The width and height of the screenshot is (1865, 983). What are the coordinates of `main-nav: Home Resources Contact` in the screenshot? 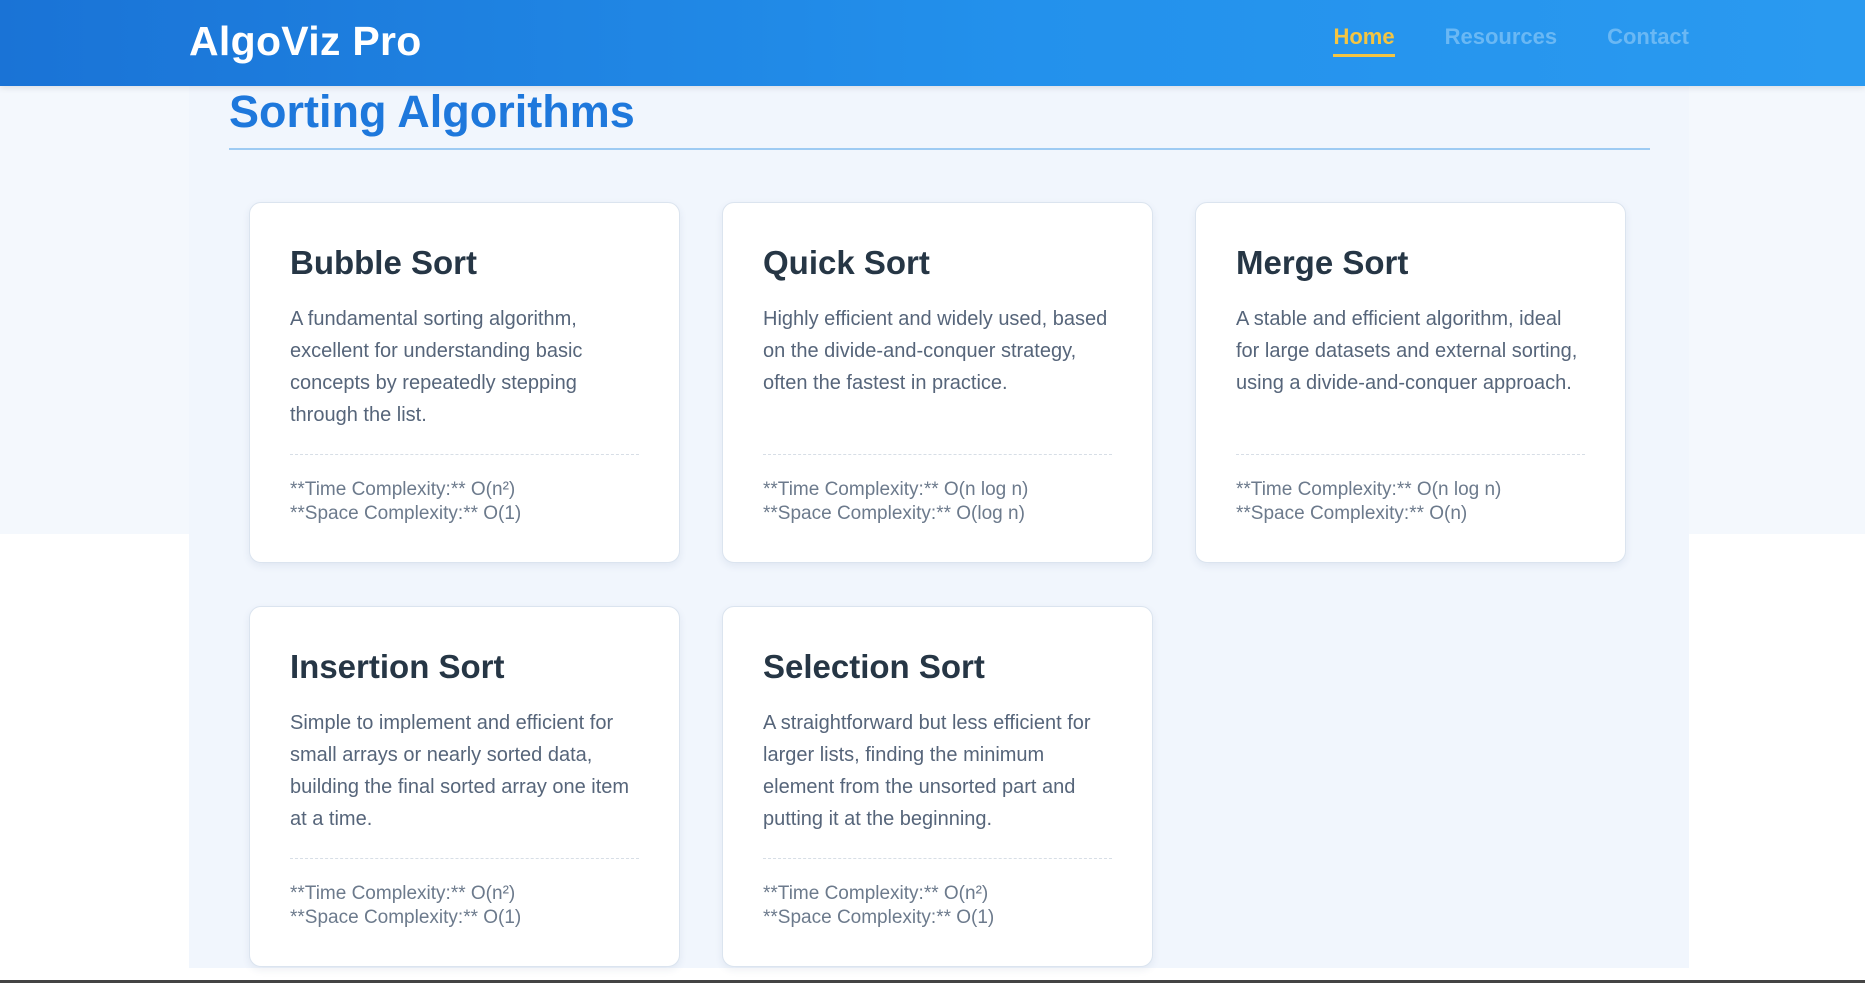 It's located at (1511, 40).